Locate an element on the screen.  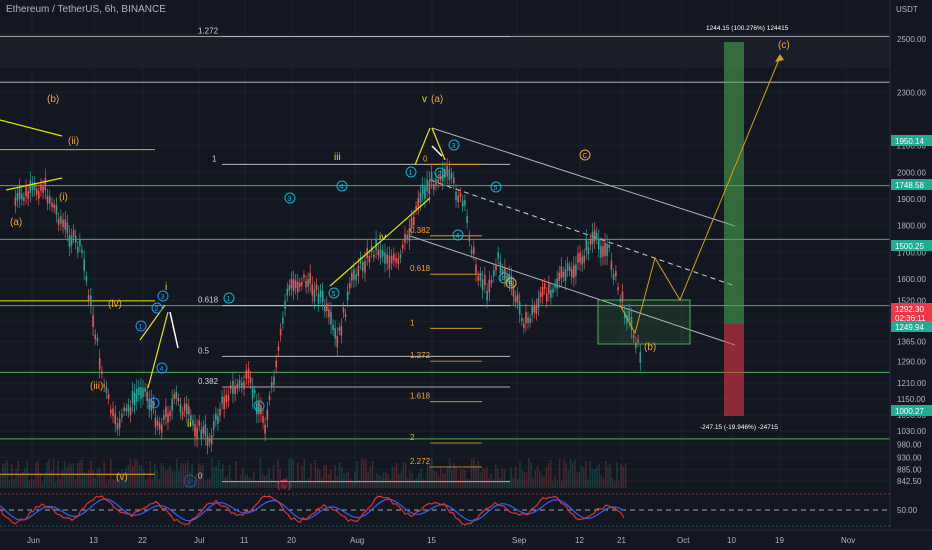
wave-count-label: iv is located at coordinates (284, 486).